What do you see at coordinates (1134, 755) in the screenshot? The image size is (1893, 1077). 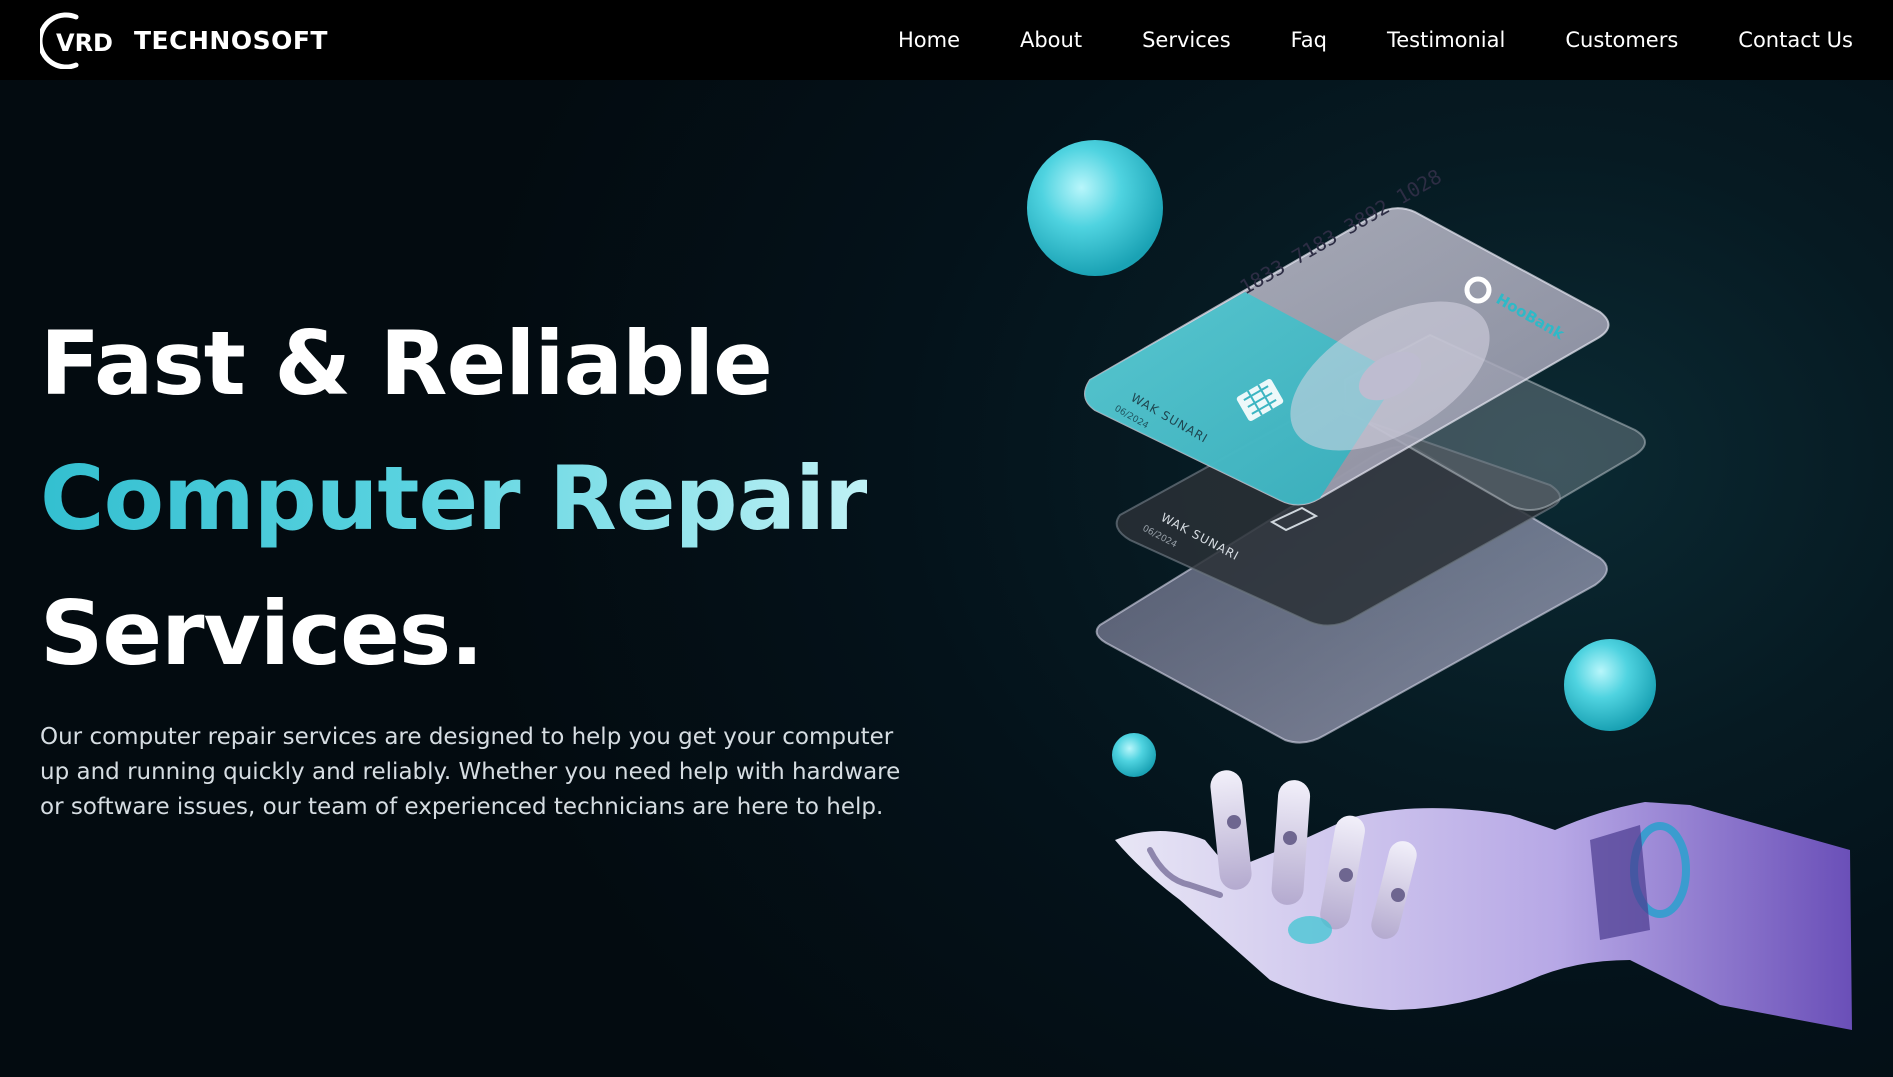 I see `sphere-small` at bounding box center [1134, 755].